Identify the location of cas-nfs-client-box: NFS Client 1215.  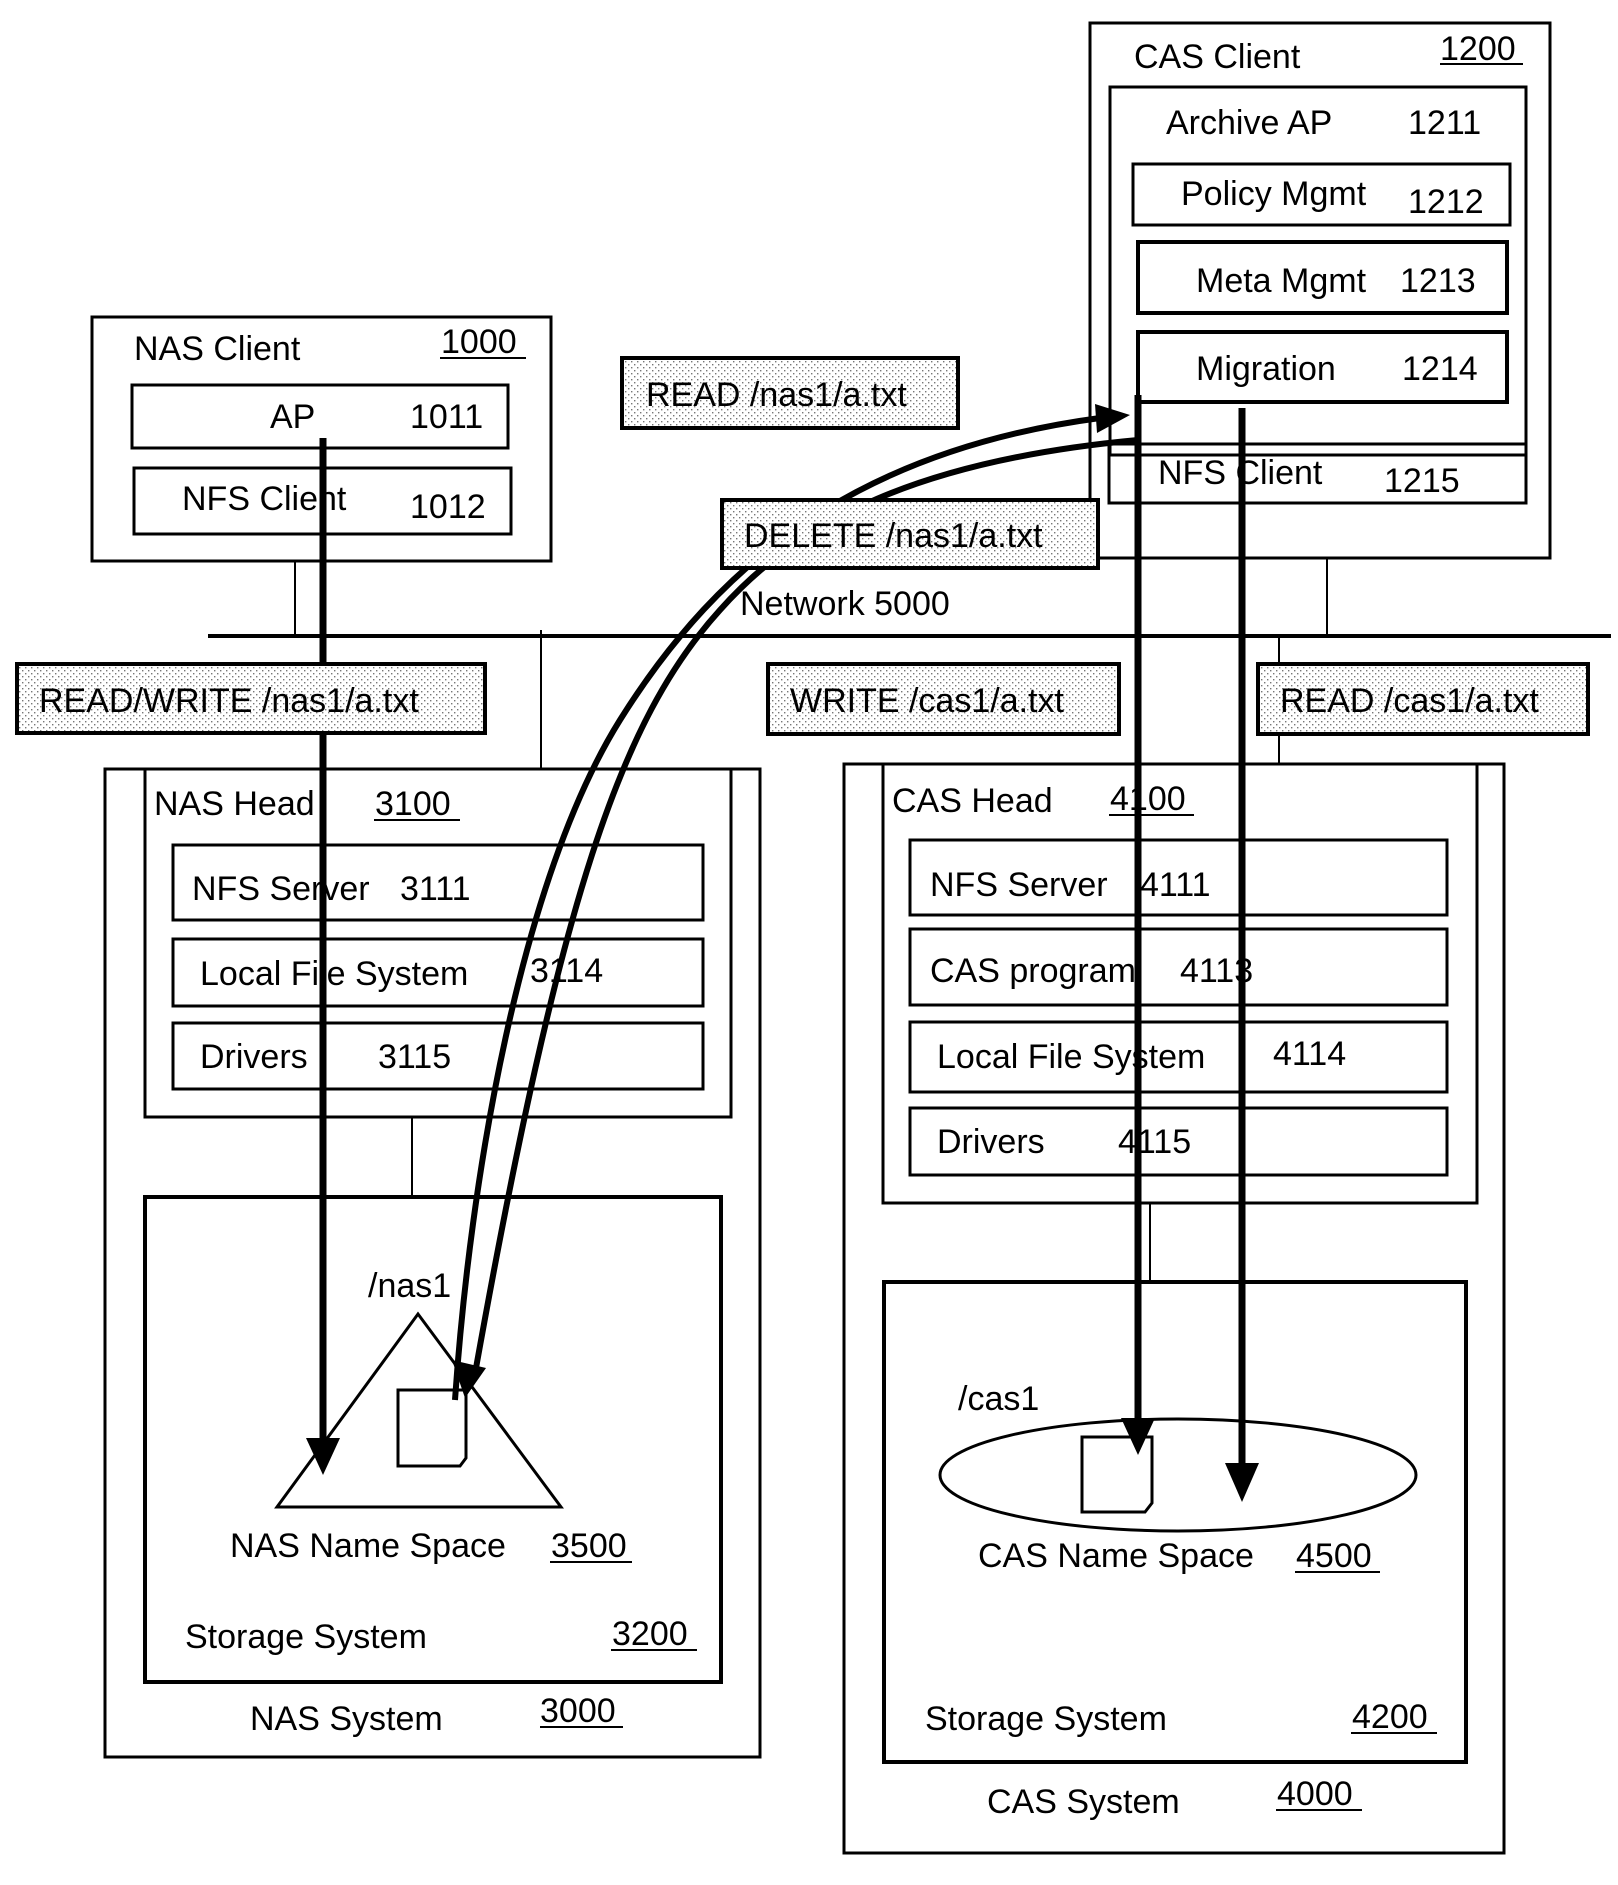
(1317, 473).